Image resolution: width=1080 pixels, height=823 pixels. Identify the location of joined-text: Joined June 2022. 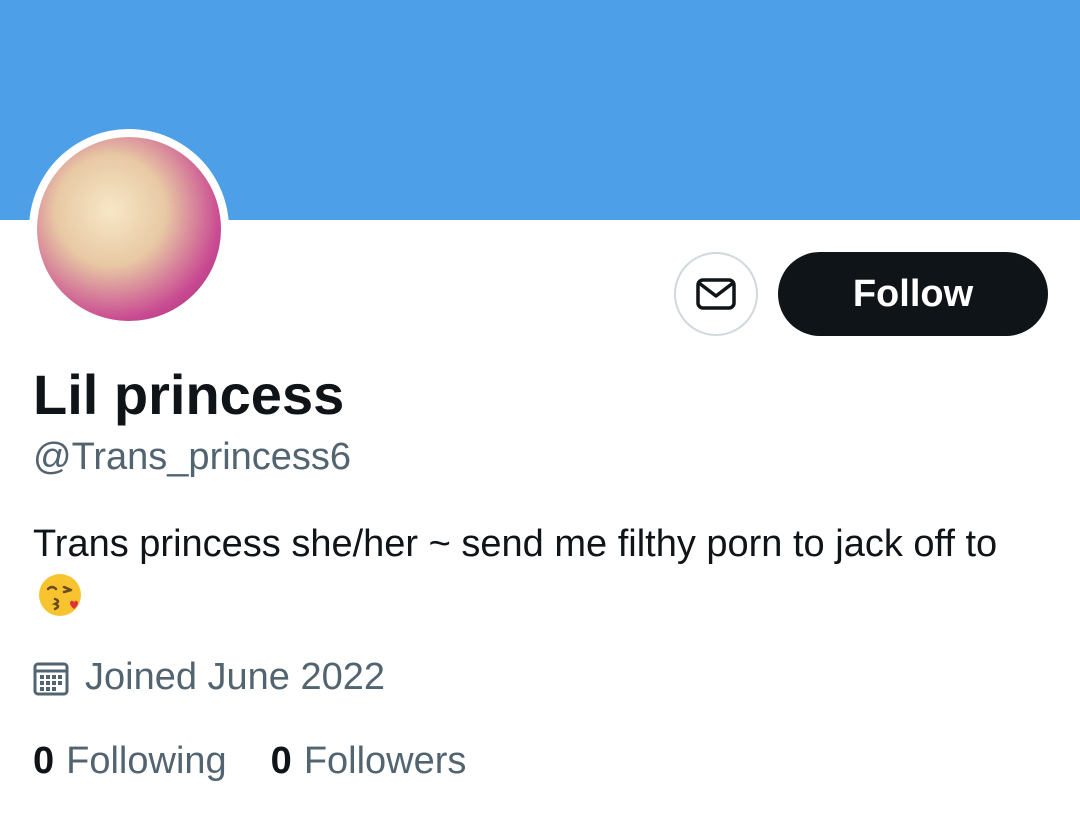
(235, 677).